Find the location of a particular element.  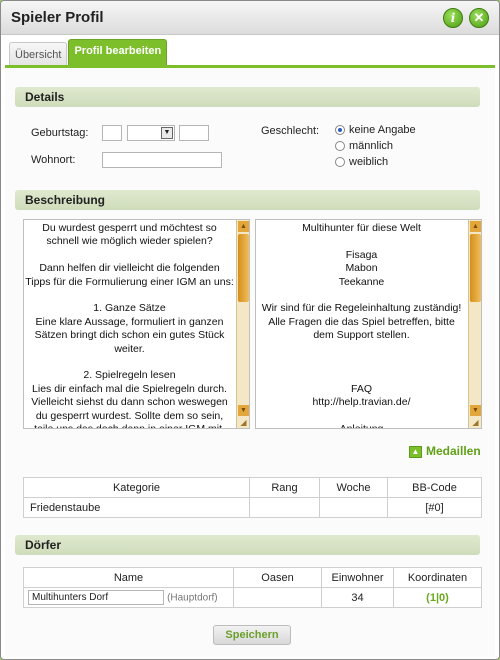

gender-option-male: männlich is located at coordinates (364, 146).